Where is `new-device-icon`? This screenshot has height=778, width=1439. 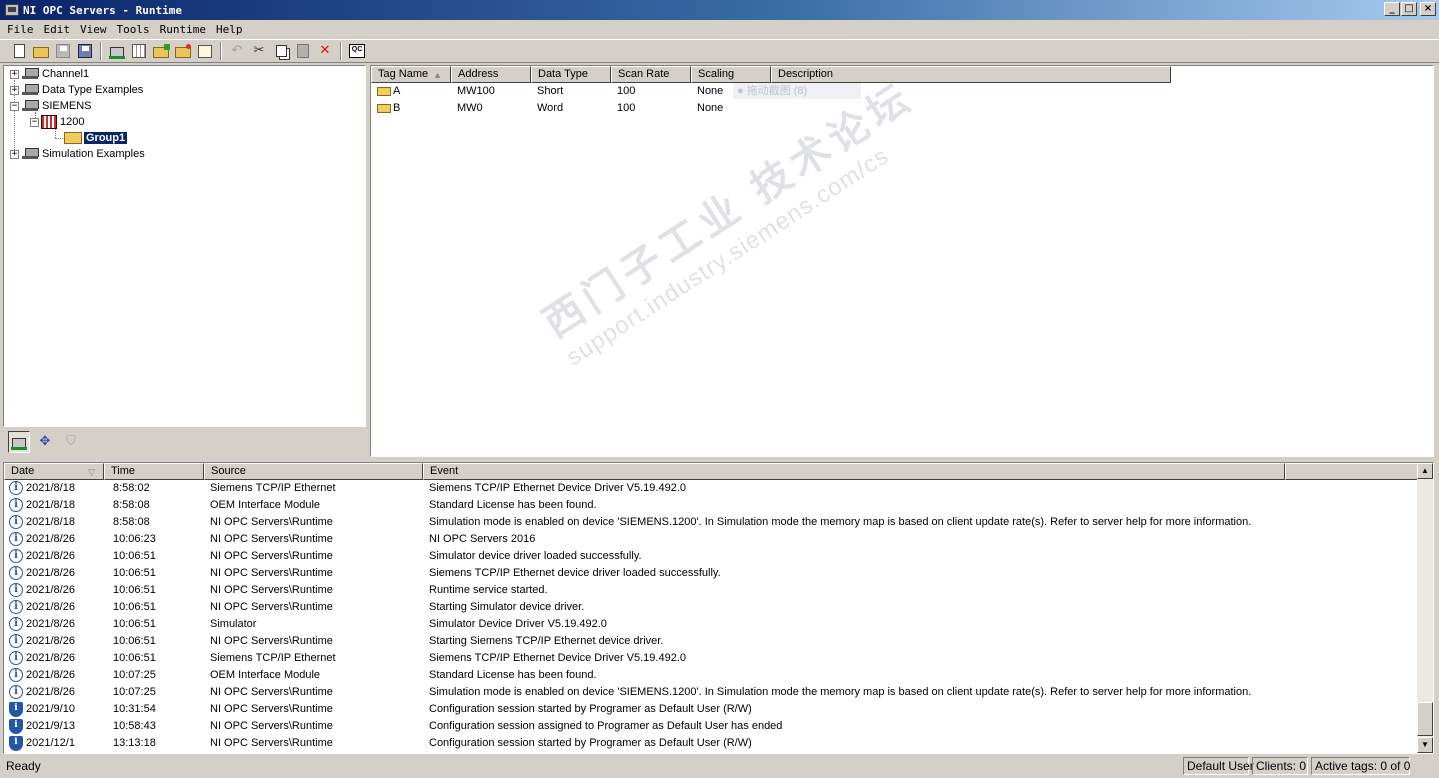 new-device-icon is located at coordinates (139, 51).